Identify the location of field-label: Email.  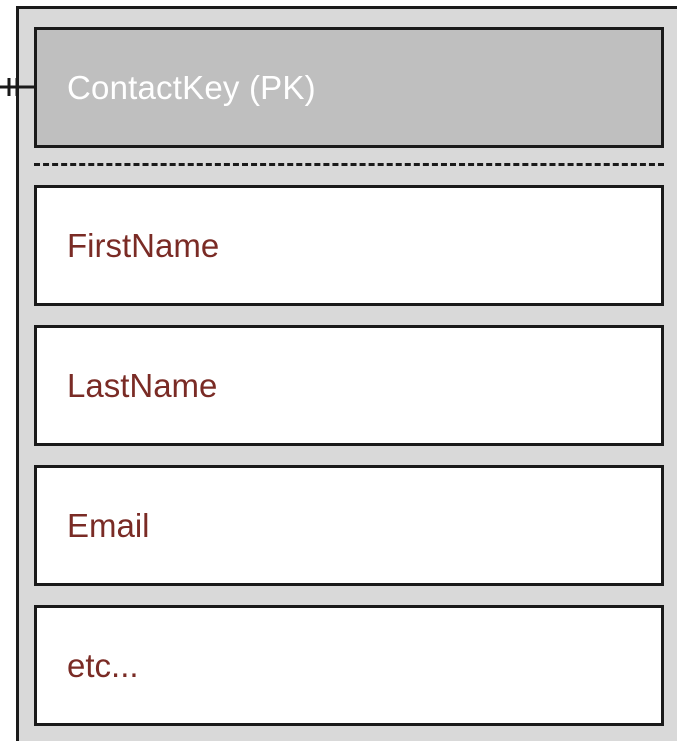
(108, 525).